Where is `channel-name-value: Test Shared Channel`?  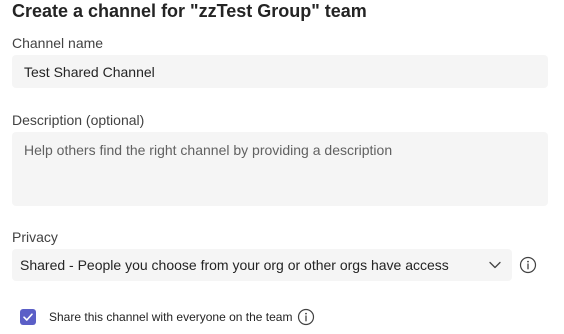
channel-name-value: Test Shared Channel is located at coordinates (89, 72).